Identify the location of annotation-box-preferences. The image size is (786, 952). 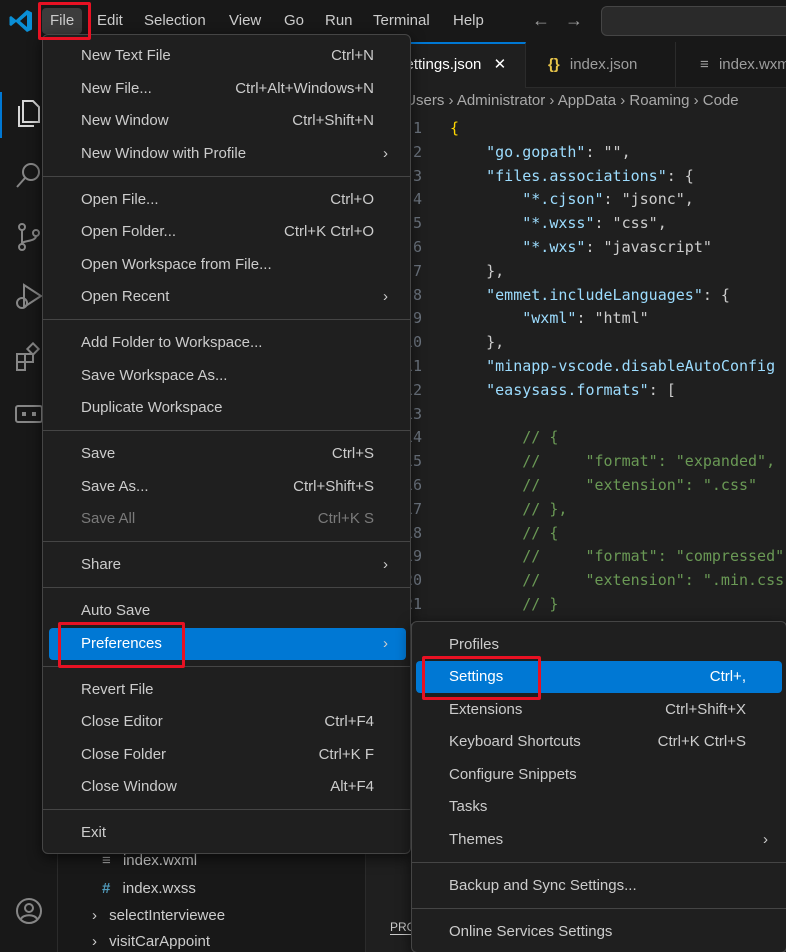
(121, 645).